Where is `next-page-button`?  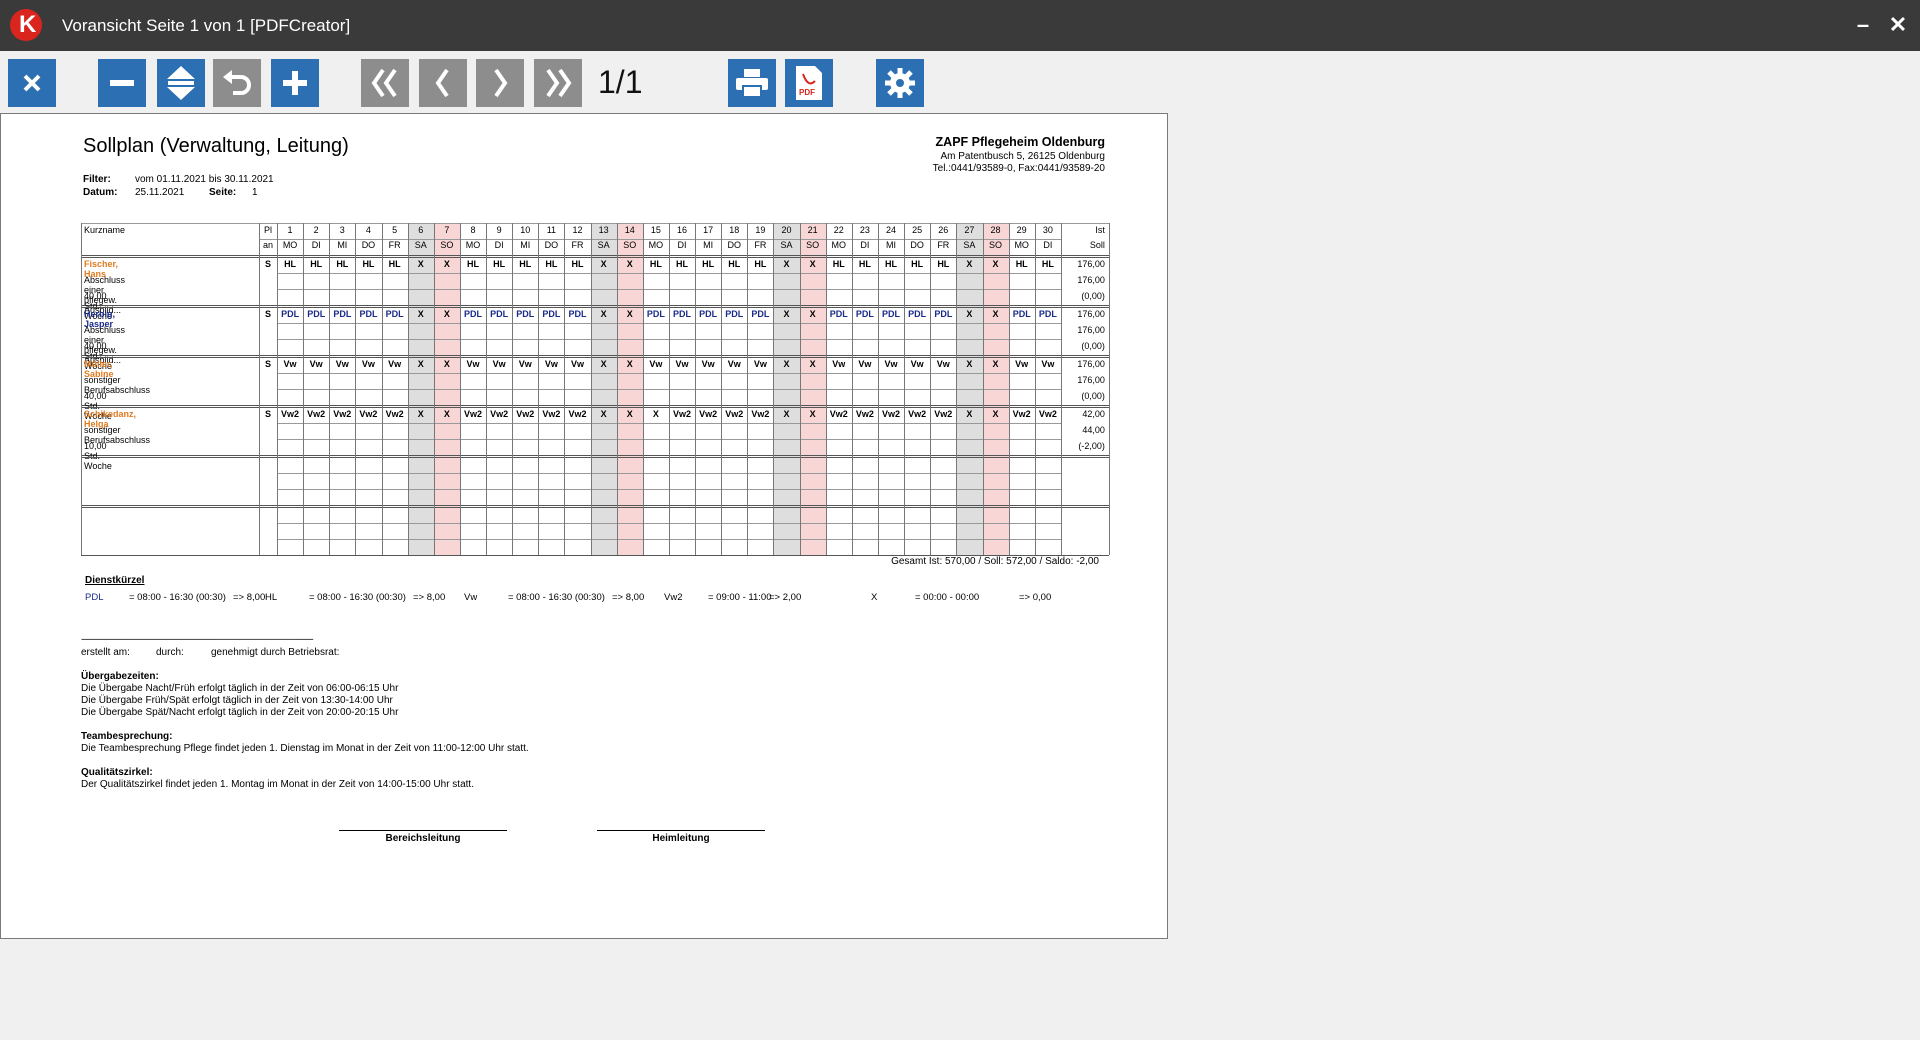
next-page-button is located at coordinates (500, 83).